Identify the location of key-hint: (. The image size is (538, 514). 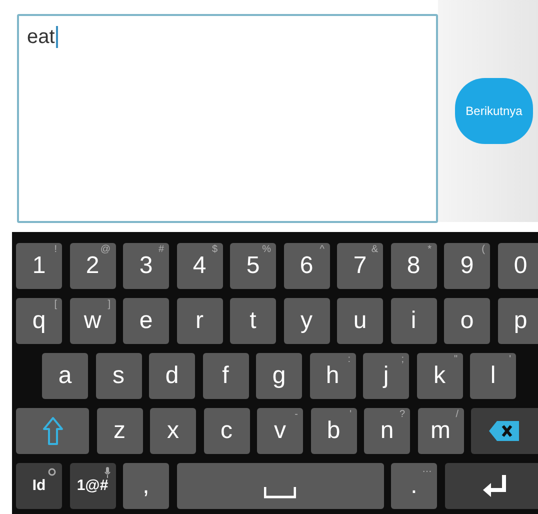
(483, 250).